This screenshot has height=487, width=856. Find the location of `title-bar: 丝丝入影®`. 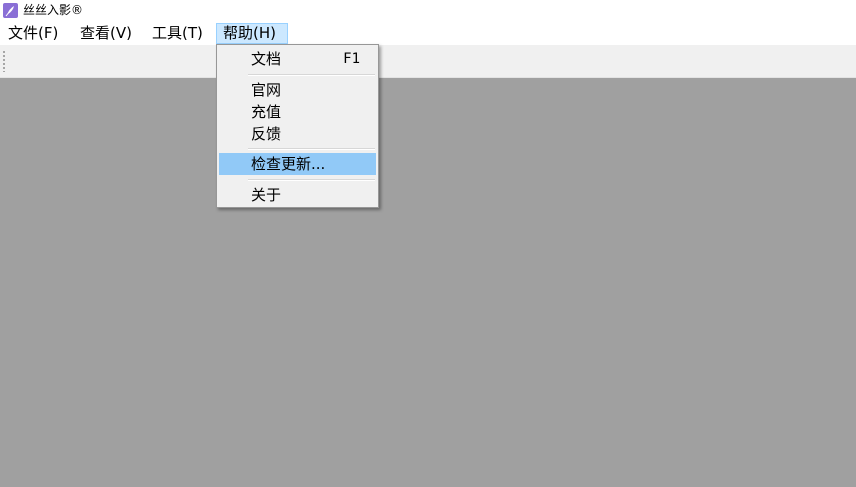

title-bar: 丝丝入影® is located at coordinates (428, 11).